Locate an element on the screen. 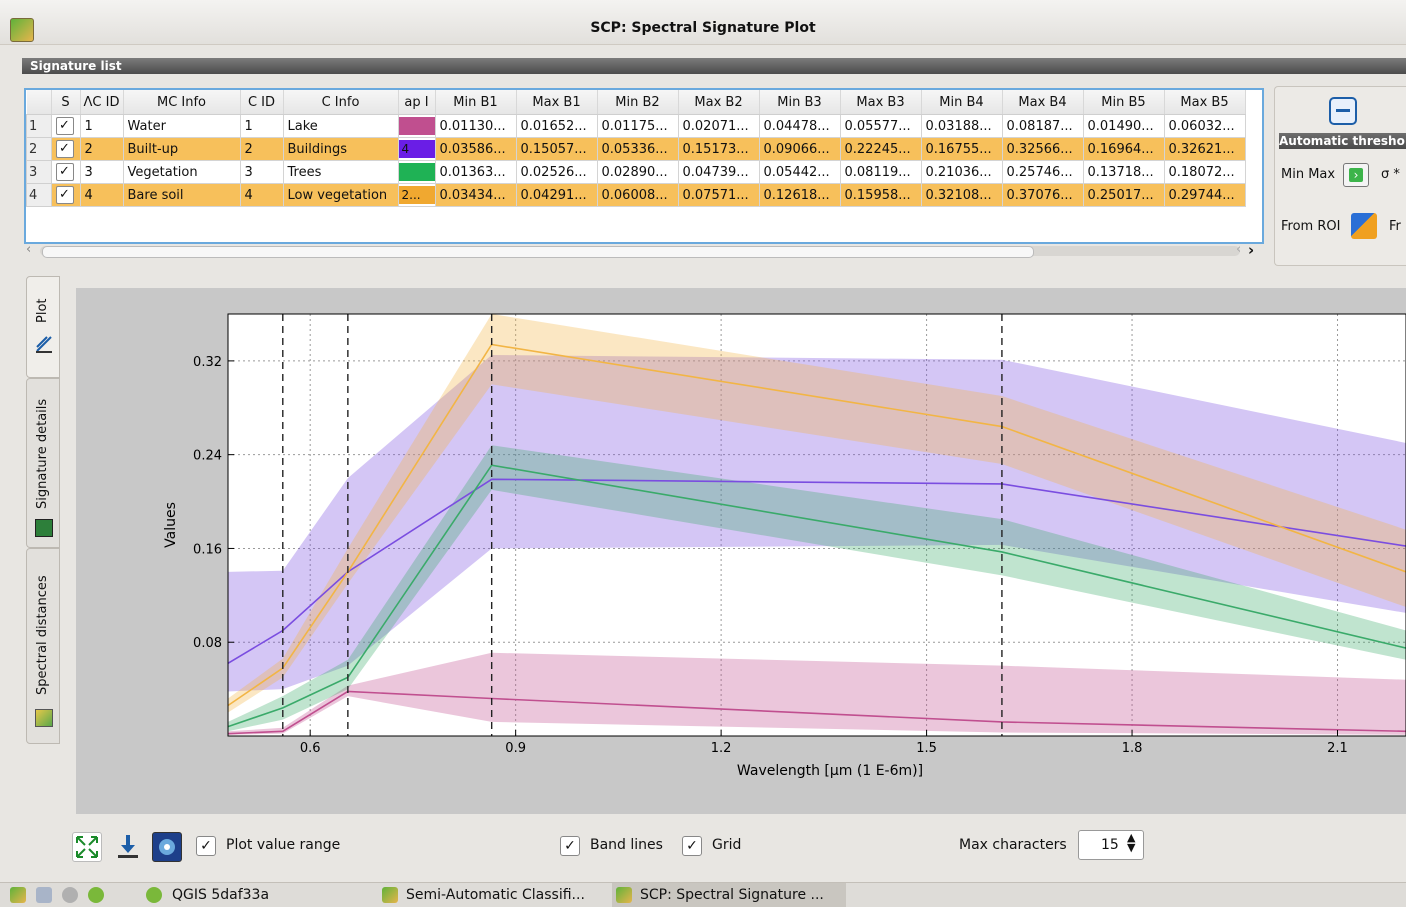  fit-to-axes-button is located at coordinates (87, 847).